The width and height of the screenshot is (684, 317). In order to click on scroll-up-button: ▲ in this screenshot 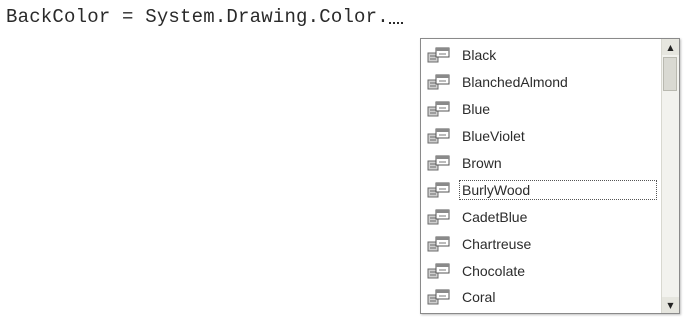, I will do `click(670, 47)`.